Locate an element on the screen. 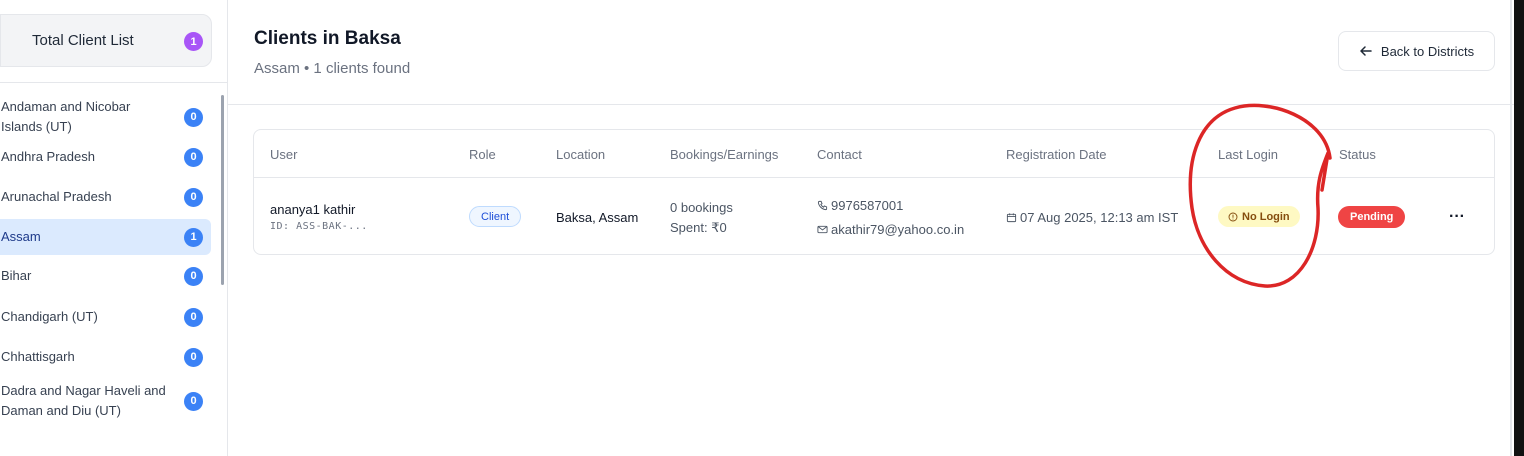  header-divider is located at coordinates (871, 104).